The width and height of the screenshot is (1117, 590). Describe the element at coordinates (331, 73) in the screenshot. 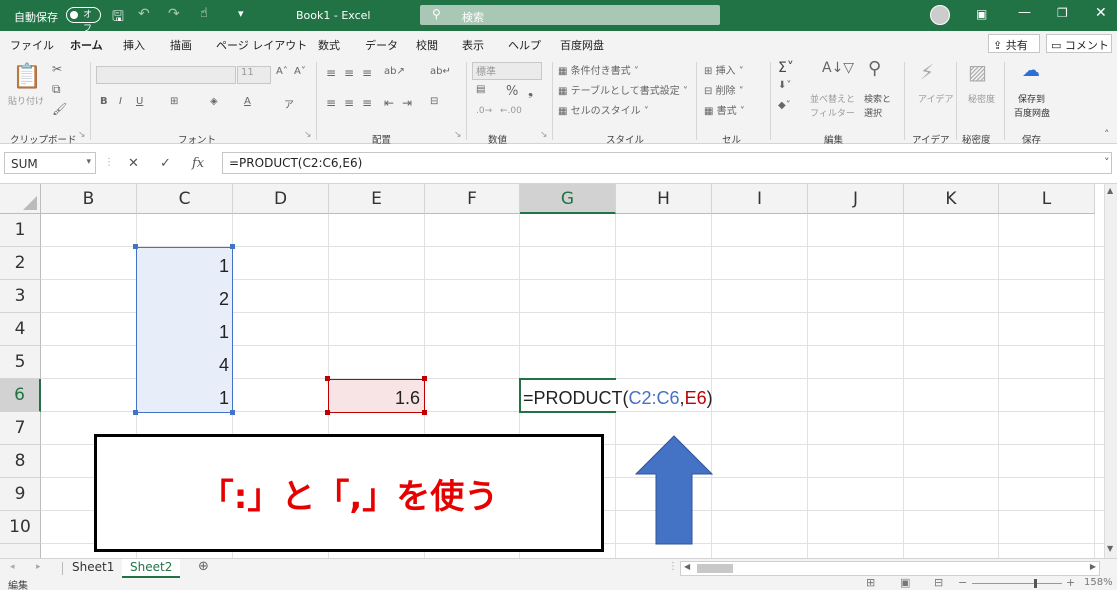

I see `align-top-icon: ≡` at that location.